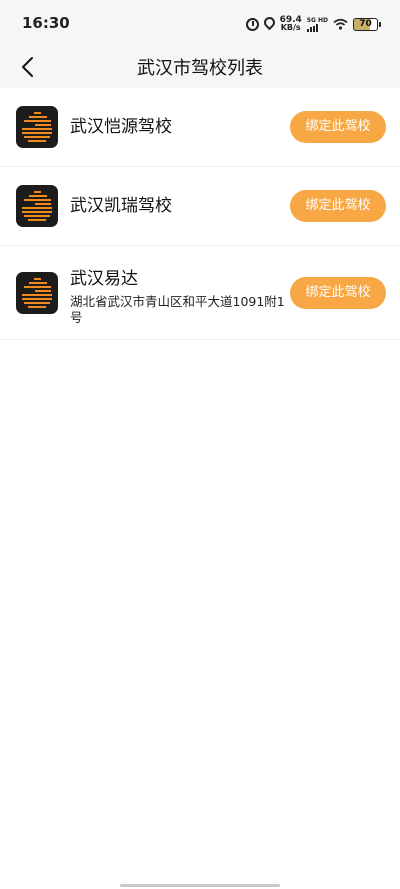 This screenshot has height=889, width=400. I want to click on network-label: 5G HD, so click(317, 20).